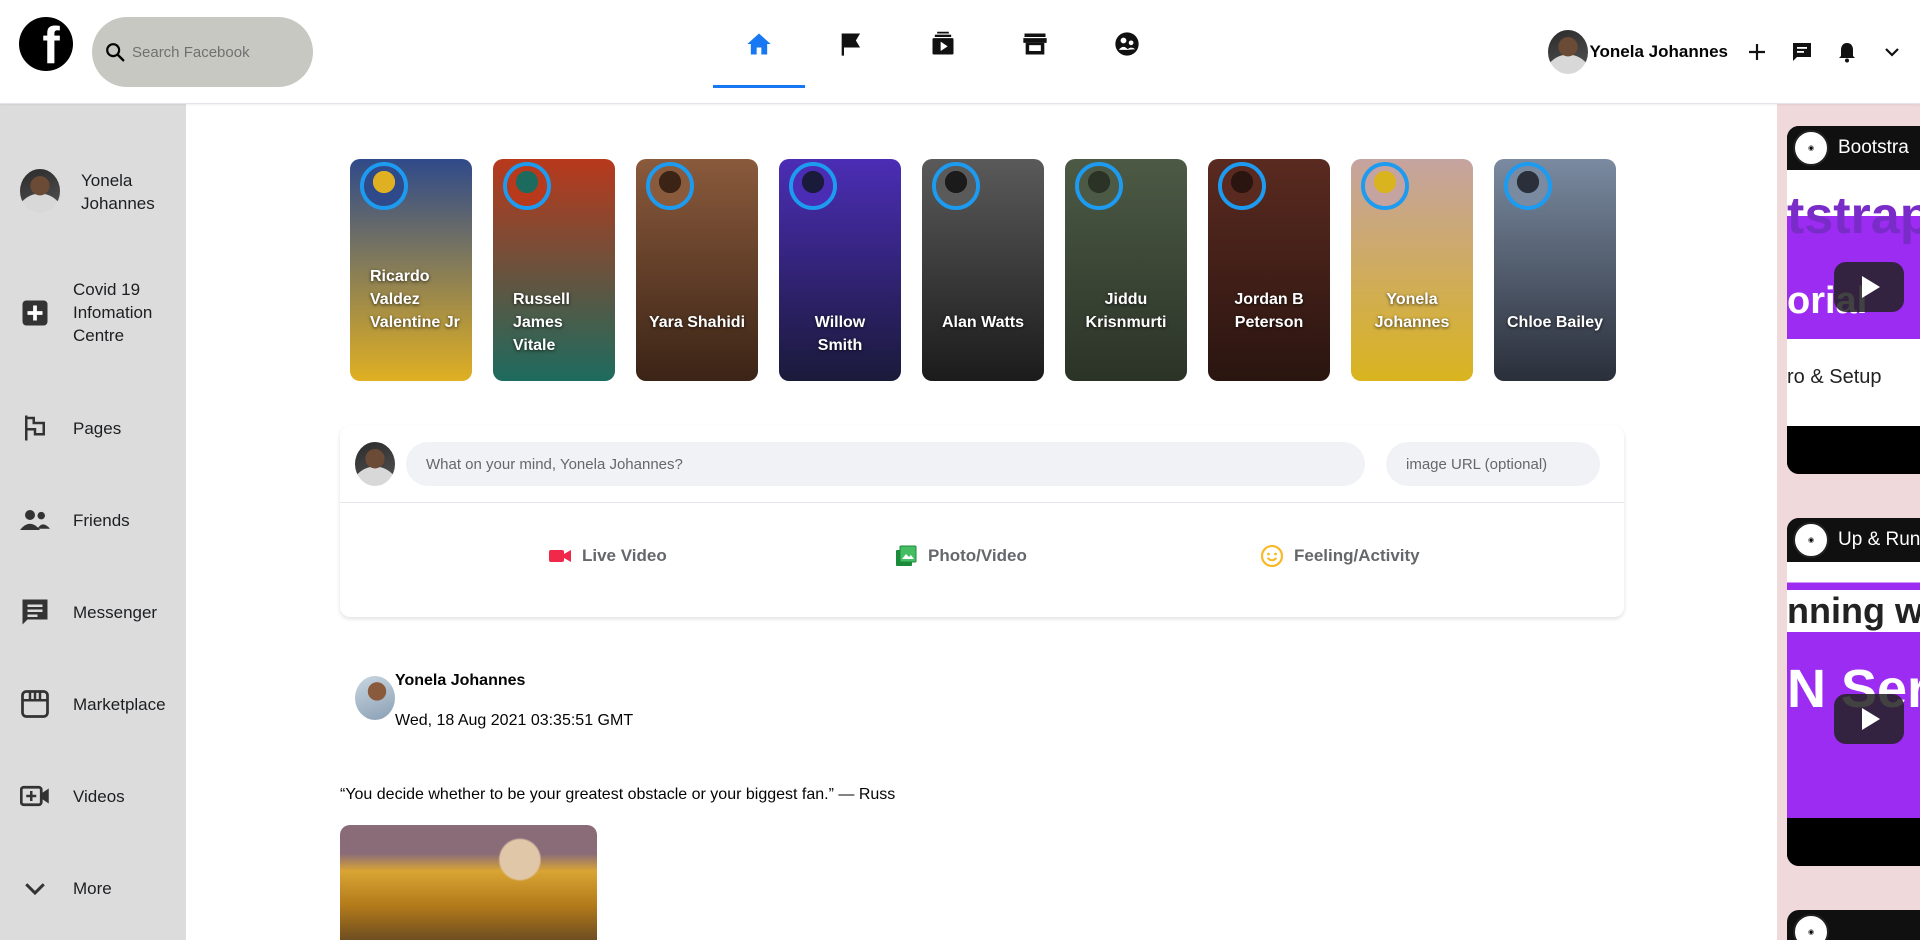 This screenshot has width=1920, height=940. What do you see at coordinates (514, 720) in the screenshot?
I see `post-timestamp: Wed, 18 Aug 2021 03:35:51 GMT` at bounding box center [514, 720].